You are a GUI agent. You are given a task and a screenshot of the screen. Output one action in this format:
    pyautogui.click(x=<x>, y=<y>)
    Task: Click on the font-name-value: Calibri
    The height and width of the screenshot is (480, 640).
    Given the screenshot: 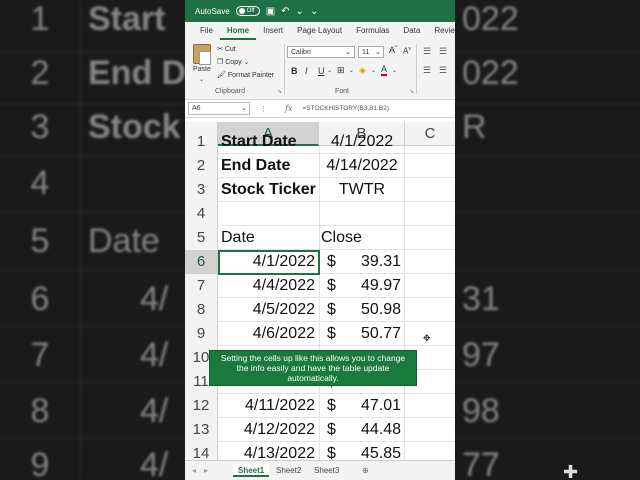 What is the action you would take?
    pyautogui.click(x=301, y=52)
    